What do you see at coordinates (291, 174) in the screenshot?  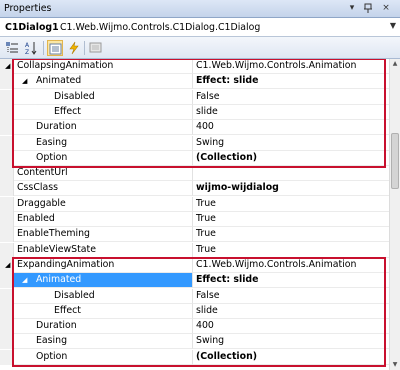 I see `property-value-cell` at bounding box center [291, 174].